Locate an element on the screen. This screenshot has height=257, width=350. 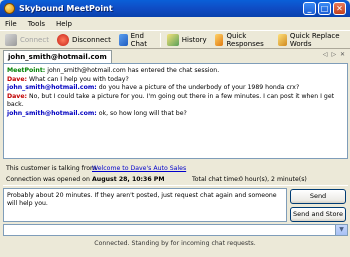
menu-help: Help is located at coordinates (64, 24).